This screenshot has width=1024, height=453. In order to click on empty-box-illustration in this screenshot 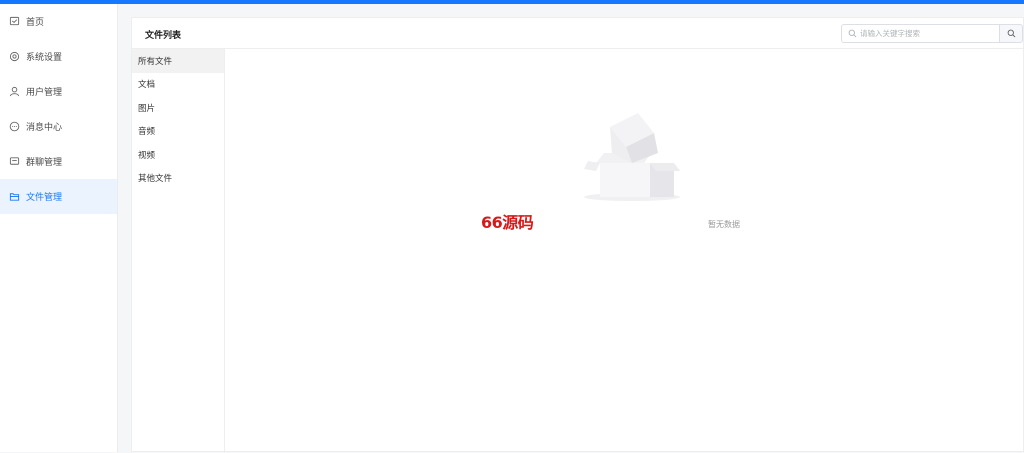, I will do `click(632, 157)`.